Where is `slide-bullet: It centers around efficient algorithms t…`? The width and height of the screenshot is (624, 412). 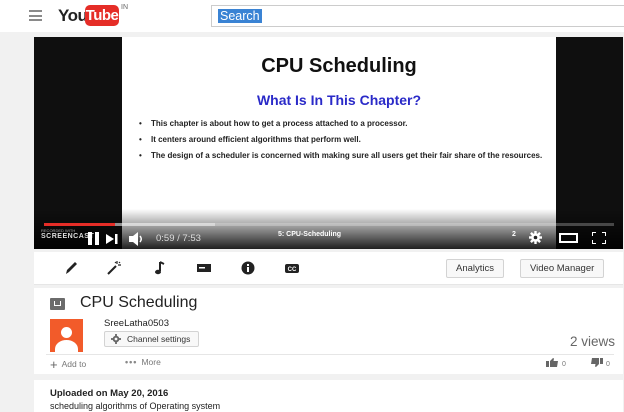 slide-bullet: It centers around efficient algorithms t… is located at coordinates (341, 140).